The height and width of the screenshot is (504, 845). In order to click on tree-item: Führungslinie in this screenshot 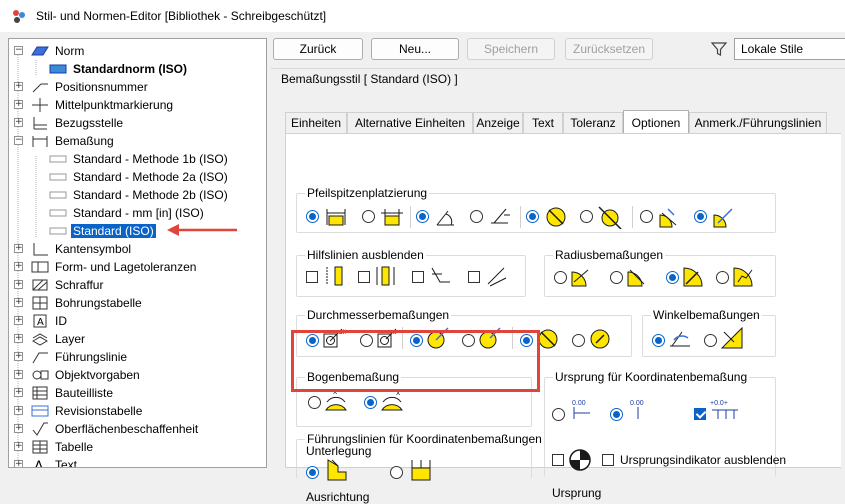, I will do `click(80, 357)`.